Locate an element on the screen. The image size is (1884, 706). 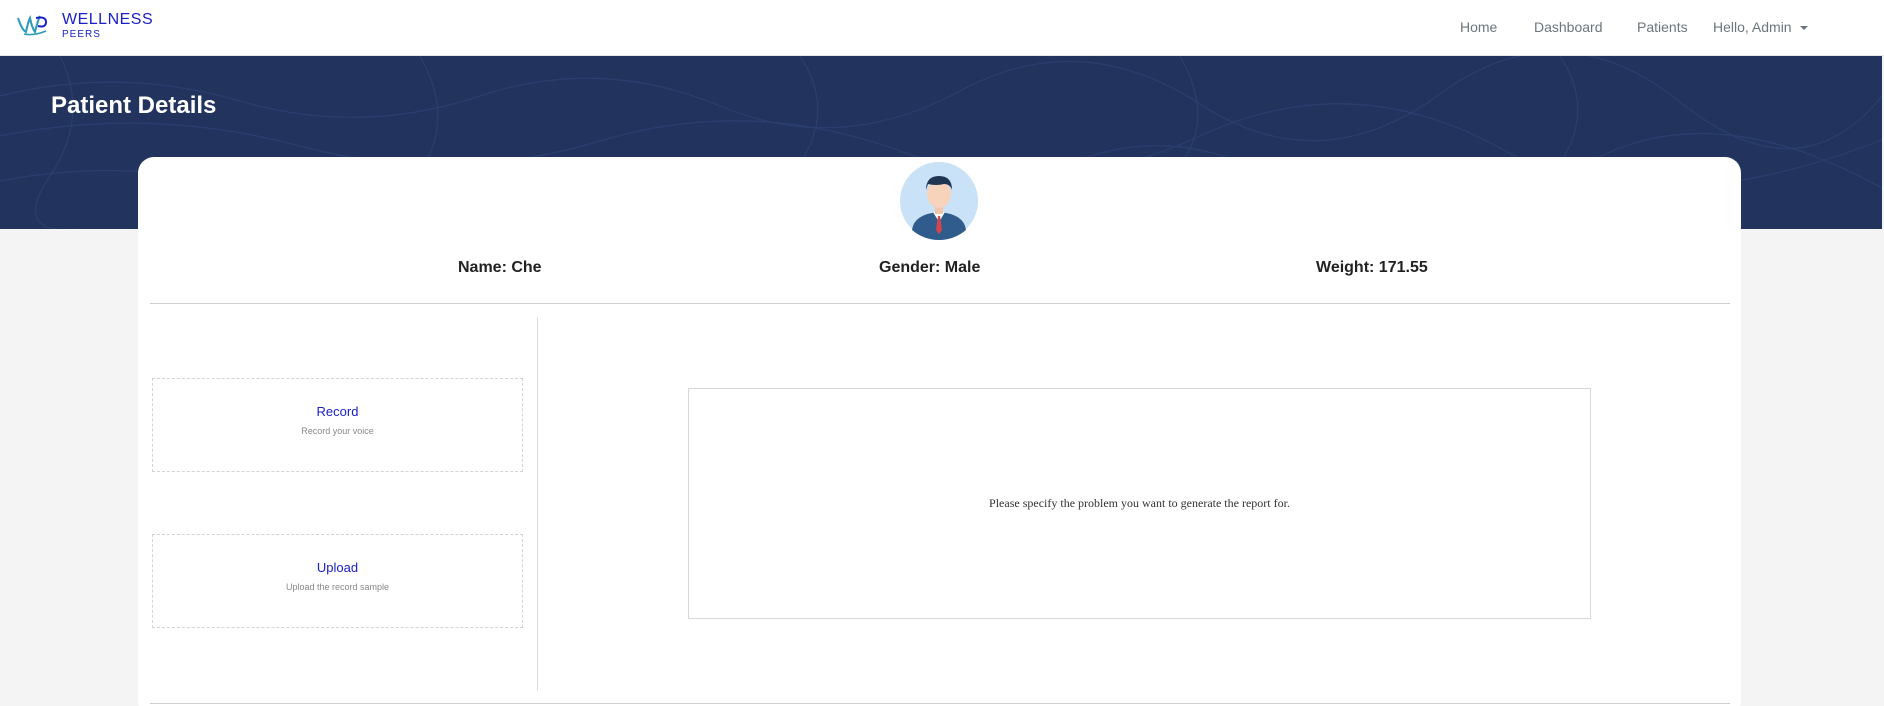
page-title: Patient Details is located at coordinates (134, 105).